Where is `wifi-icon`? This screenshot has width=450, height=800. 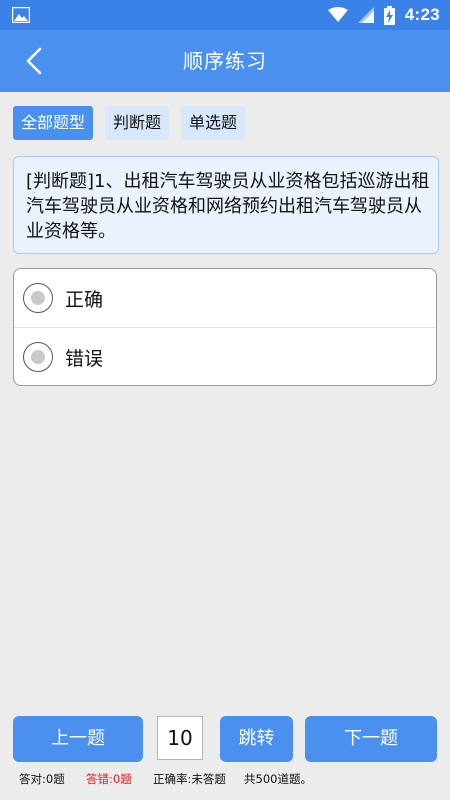
wifi-icon is located at coordinates (337, 14).